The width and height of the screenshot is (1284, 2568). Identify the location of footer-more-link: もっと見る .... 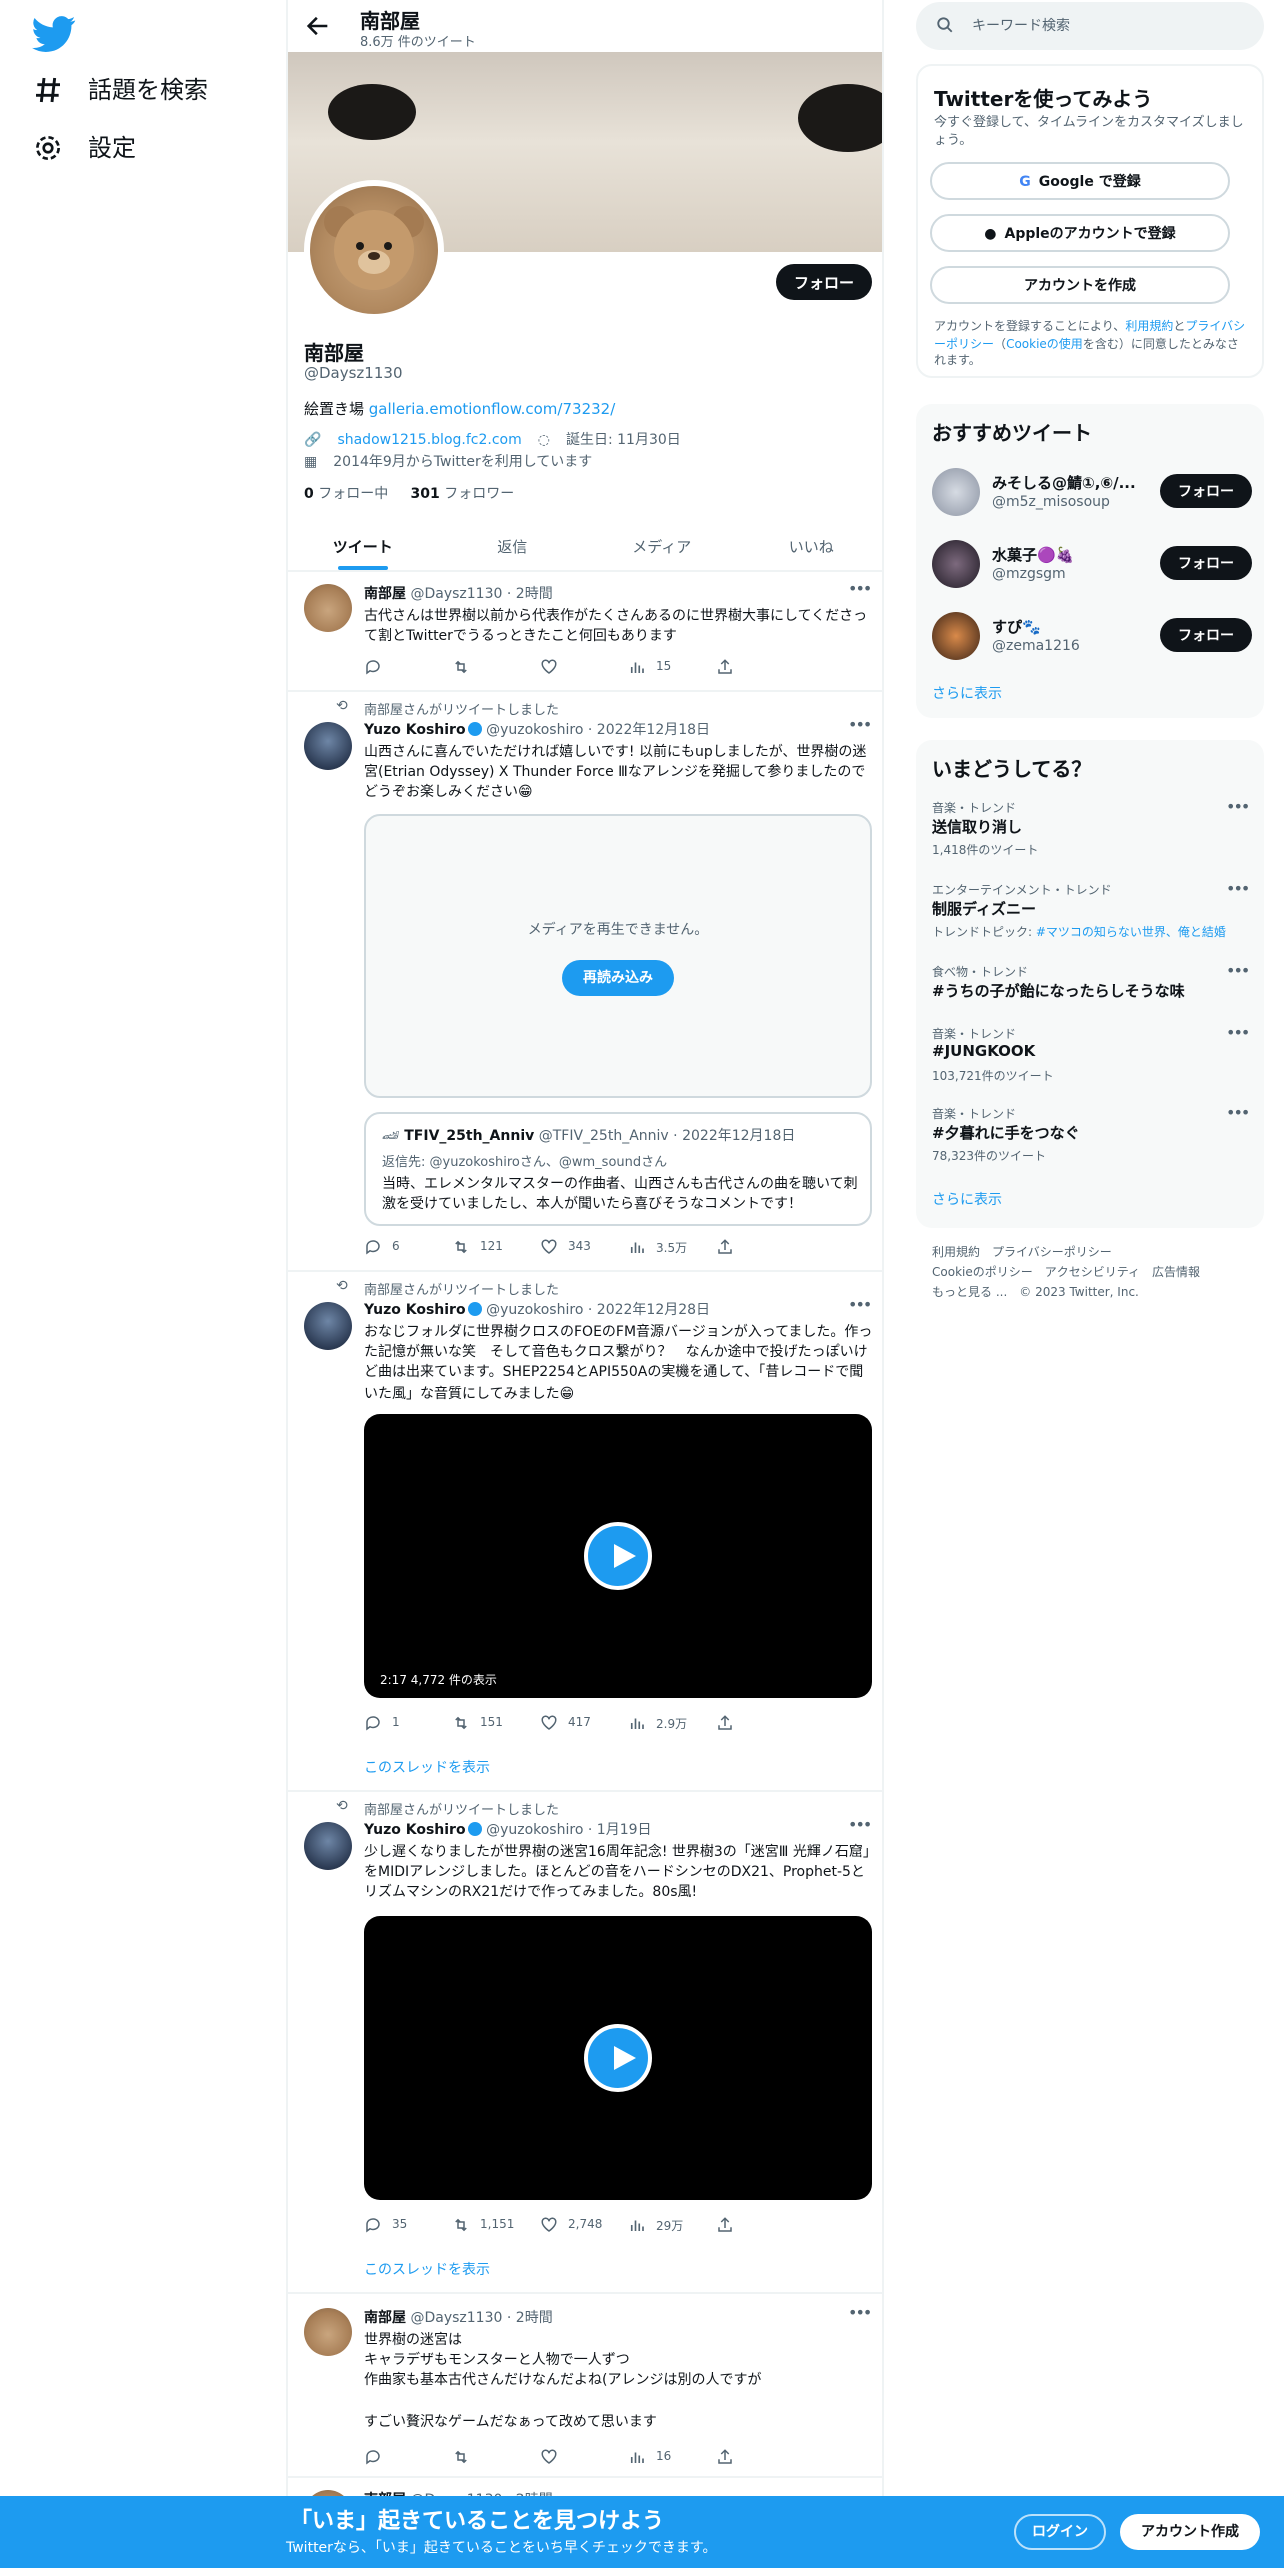
(969, 1293).